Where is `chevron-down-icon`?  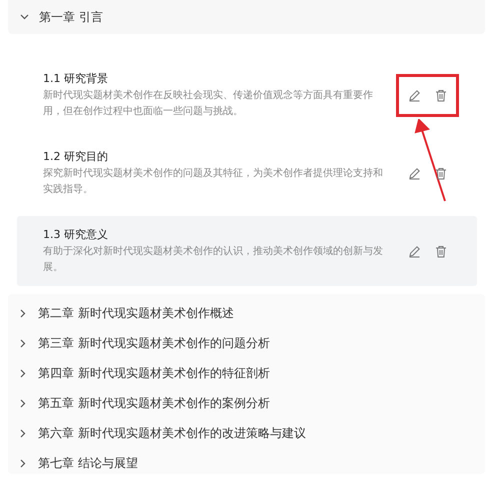
chevron-down-icon is located at coordinates (24, 17).